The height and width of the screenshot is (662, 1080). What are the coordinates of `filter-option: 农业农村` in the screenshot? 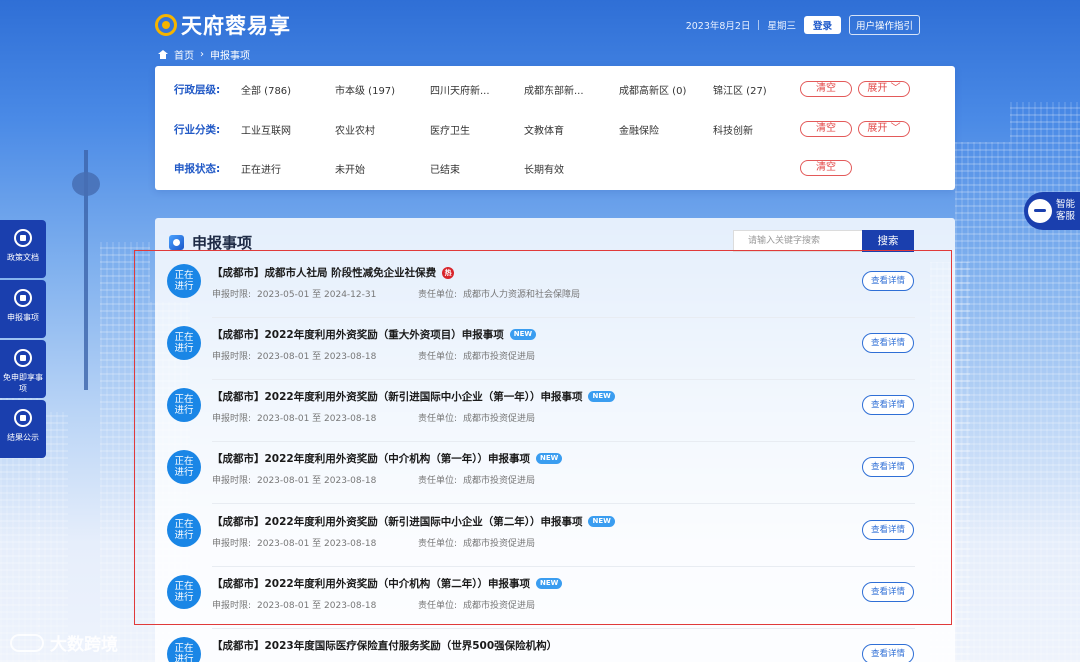 It's located at (355, 129).